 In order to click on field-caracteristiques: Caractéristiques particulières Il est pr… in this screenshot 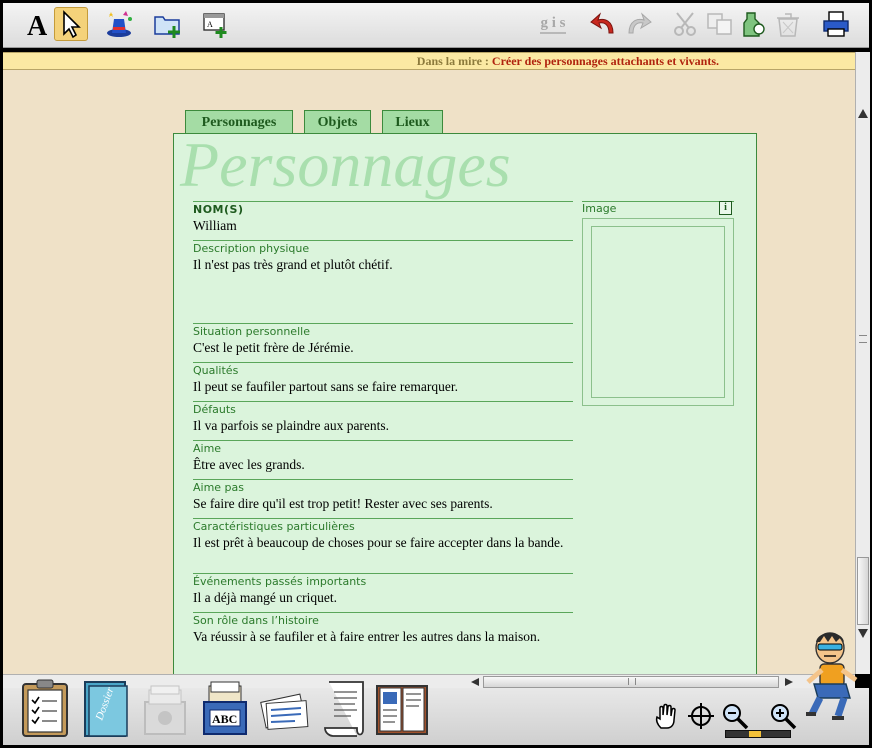, I will do `click(383, 534)`.